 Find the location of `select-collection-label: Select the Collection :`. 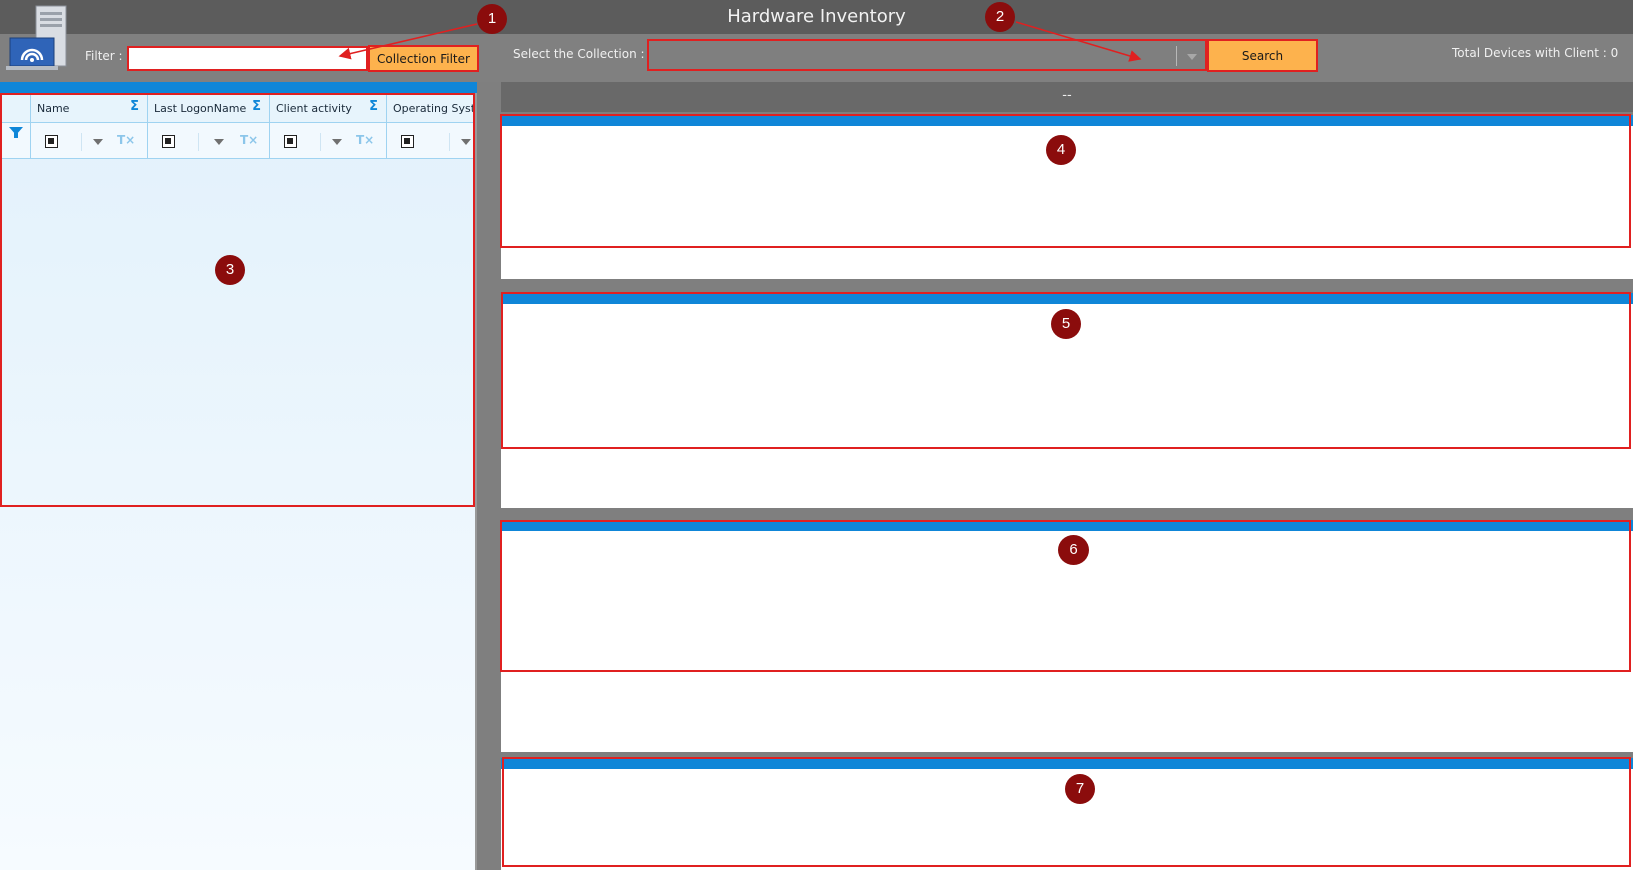

select-collection-label: Select the Collection : is located at coordinates (579, 54).